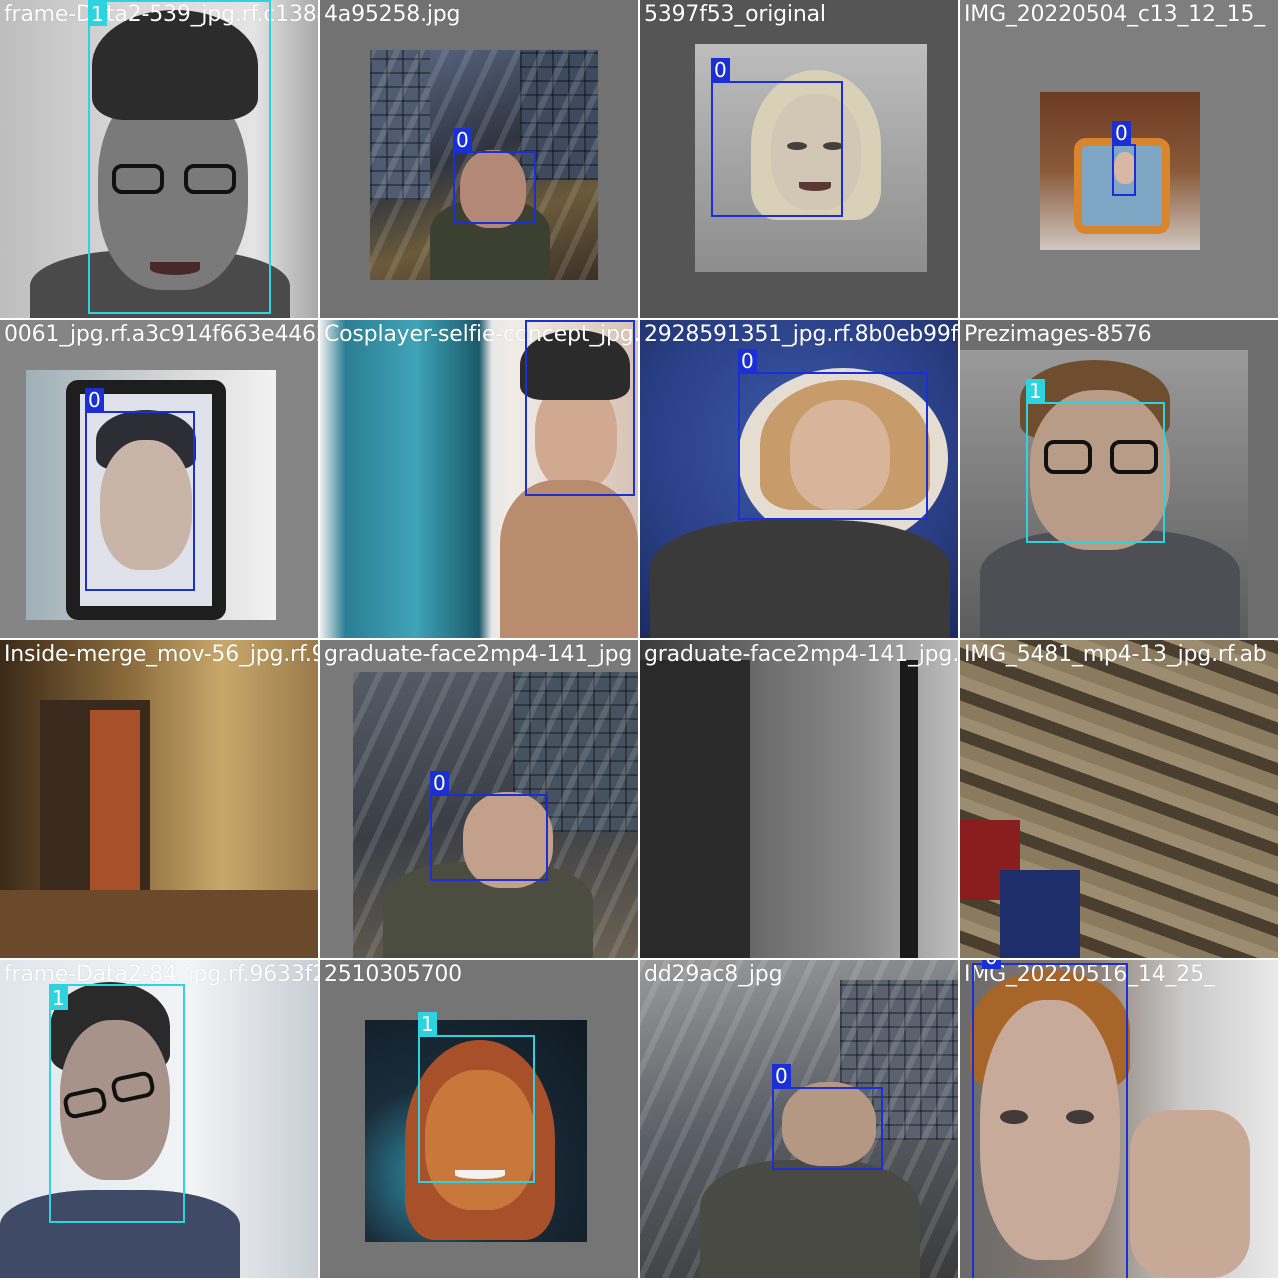 The image size is (1280, 1280). Describe the element at coordinates (713, 974) in the screenshot. I see `image-filename: dd29ac8_jpg` at that location.